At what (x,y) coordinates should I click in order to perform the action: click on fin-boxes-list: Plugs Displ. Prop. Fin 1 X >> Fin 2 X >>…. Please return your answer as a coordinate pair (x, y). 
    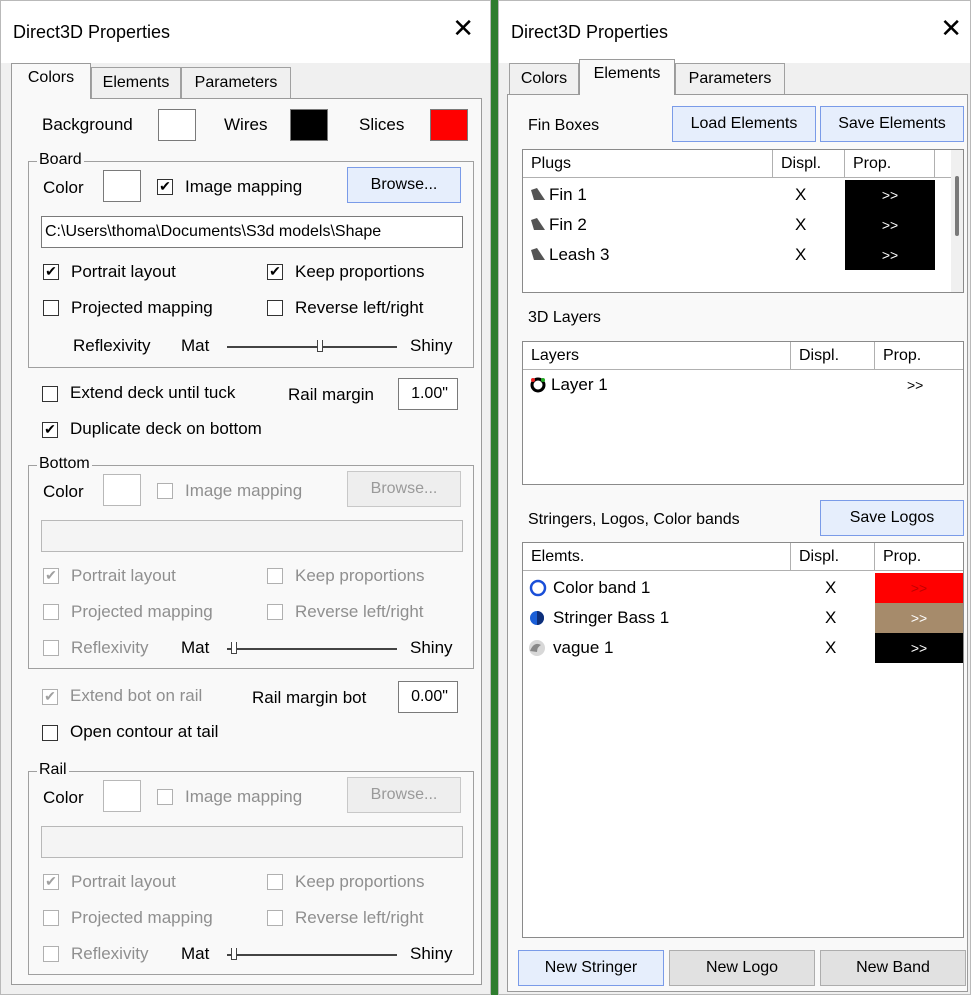
    Looking at the image, I should click on (743, 221).